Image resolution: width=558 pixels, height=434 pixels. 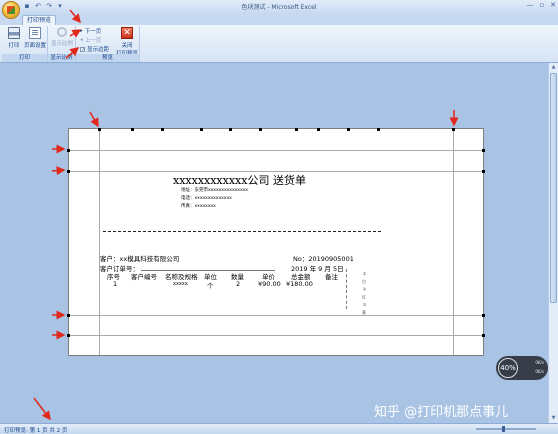 What do you see at coordinates (94, 119) in the screenshot?
I see `arrow-left-margin` at bounding box center [94, 119].